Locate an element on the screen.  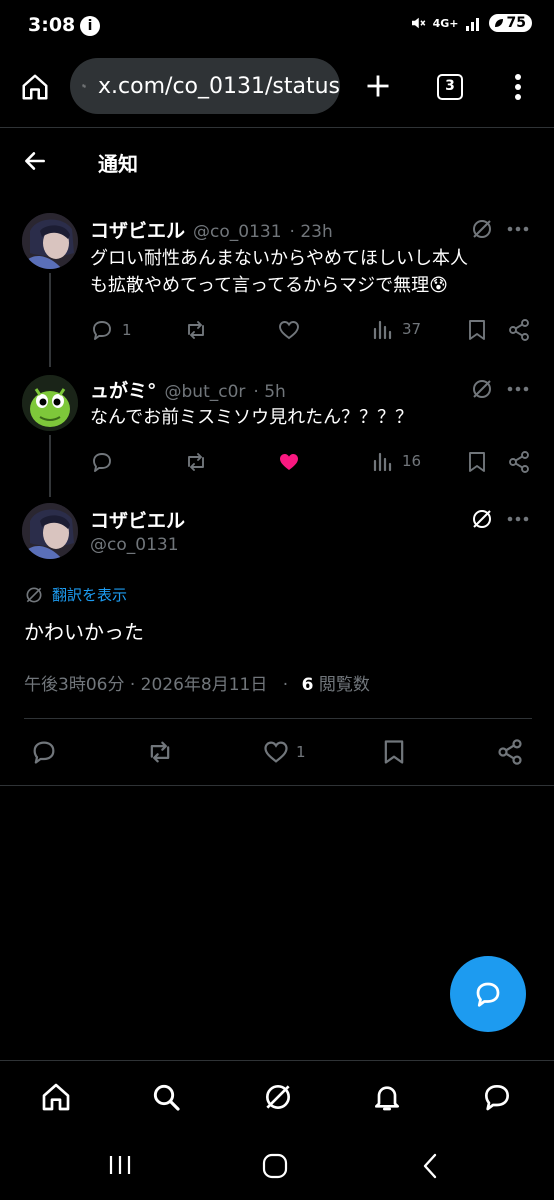
battery-level: 75 is located at coordinates (516, 23).